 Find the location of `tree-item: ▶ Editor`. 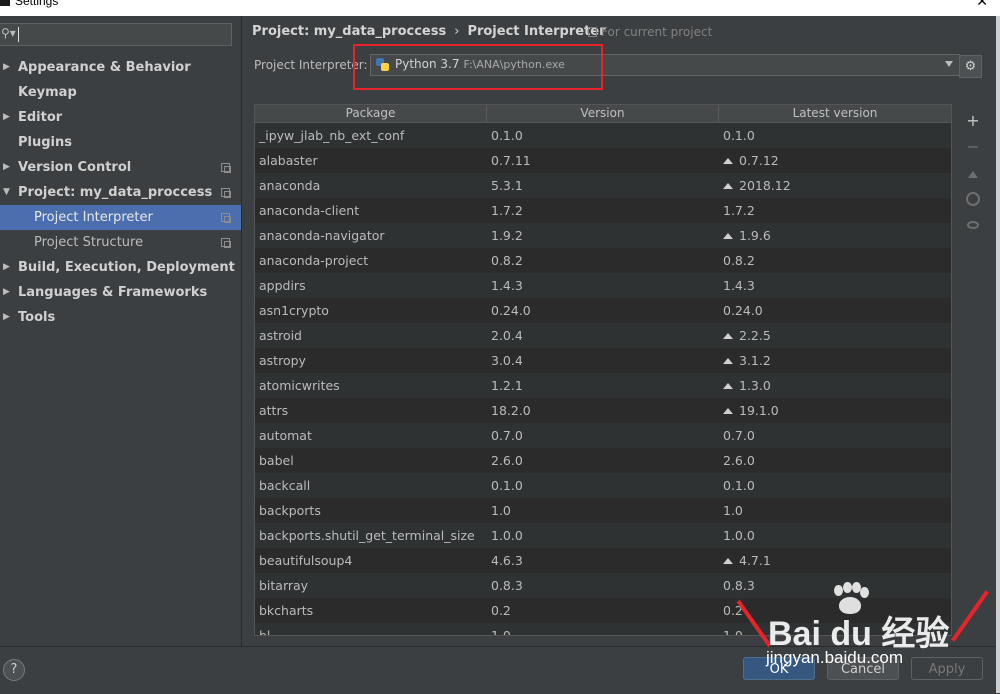

tree-item: ▶ Editor is located at coordinates (120, 117).